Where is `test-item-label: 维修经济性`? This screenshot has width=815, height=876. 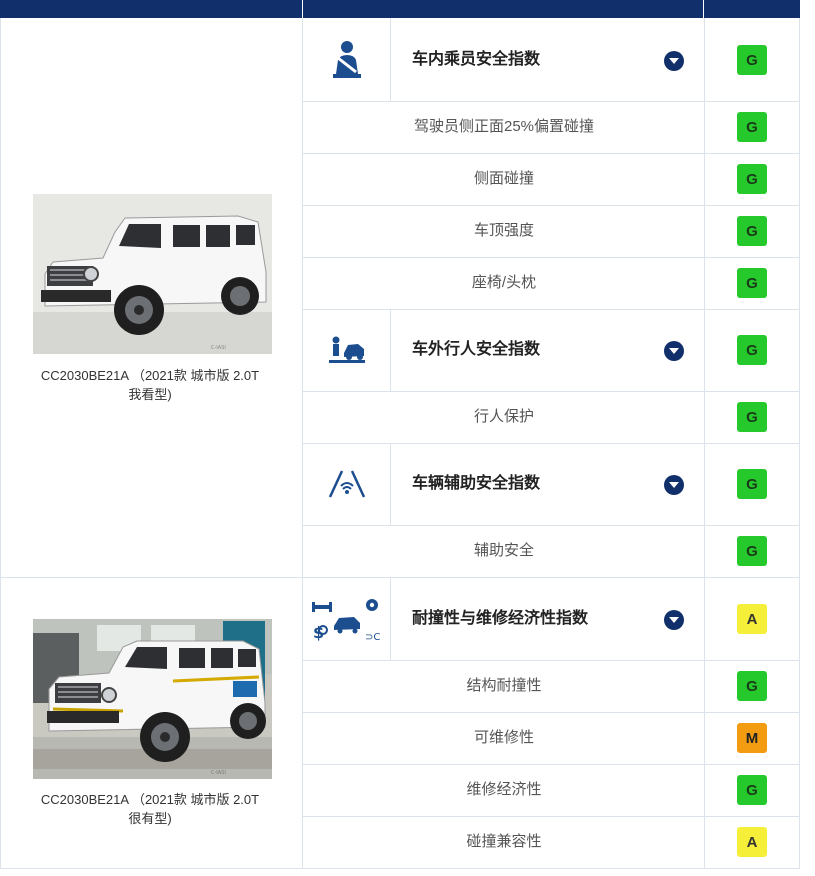
test-item-label: 维修经济性 is located at coordinates (504, 789).